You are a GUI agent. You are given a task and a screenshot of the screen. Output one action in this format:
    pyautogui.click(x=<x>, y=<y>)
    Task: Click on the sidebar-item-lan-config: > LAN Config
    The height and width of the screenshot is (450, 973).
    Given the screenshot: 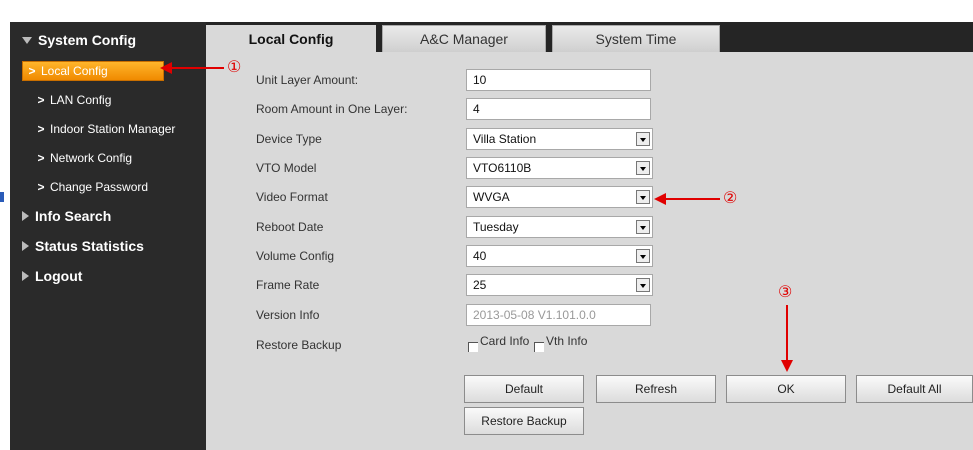 What is the action you would take?
    pyautogui.click(x=71, y=100)
    